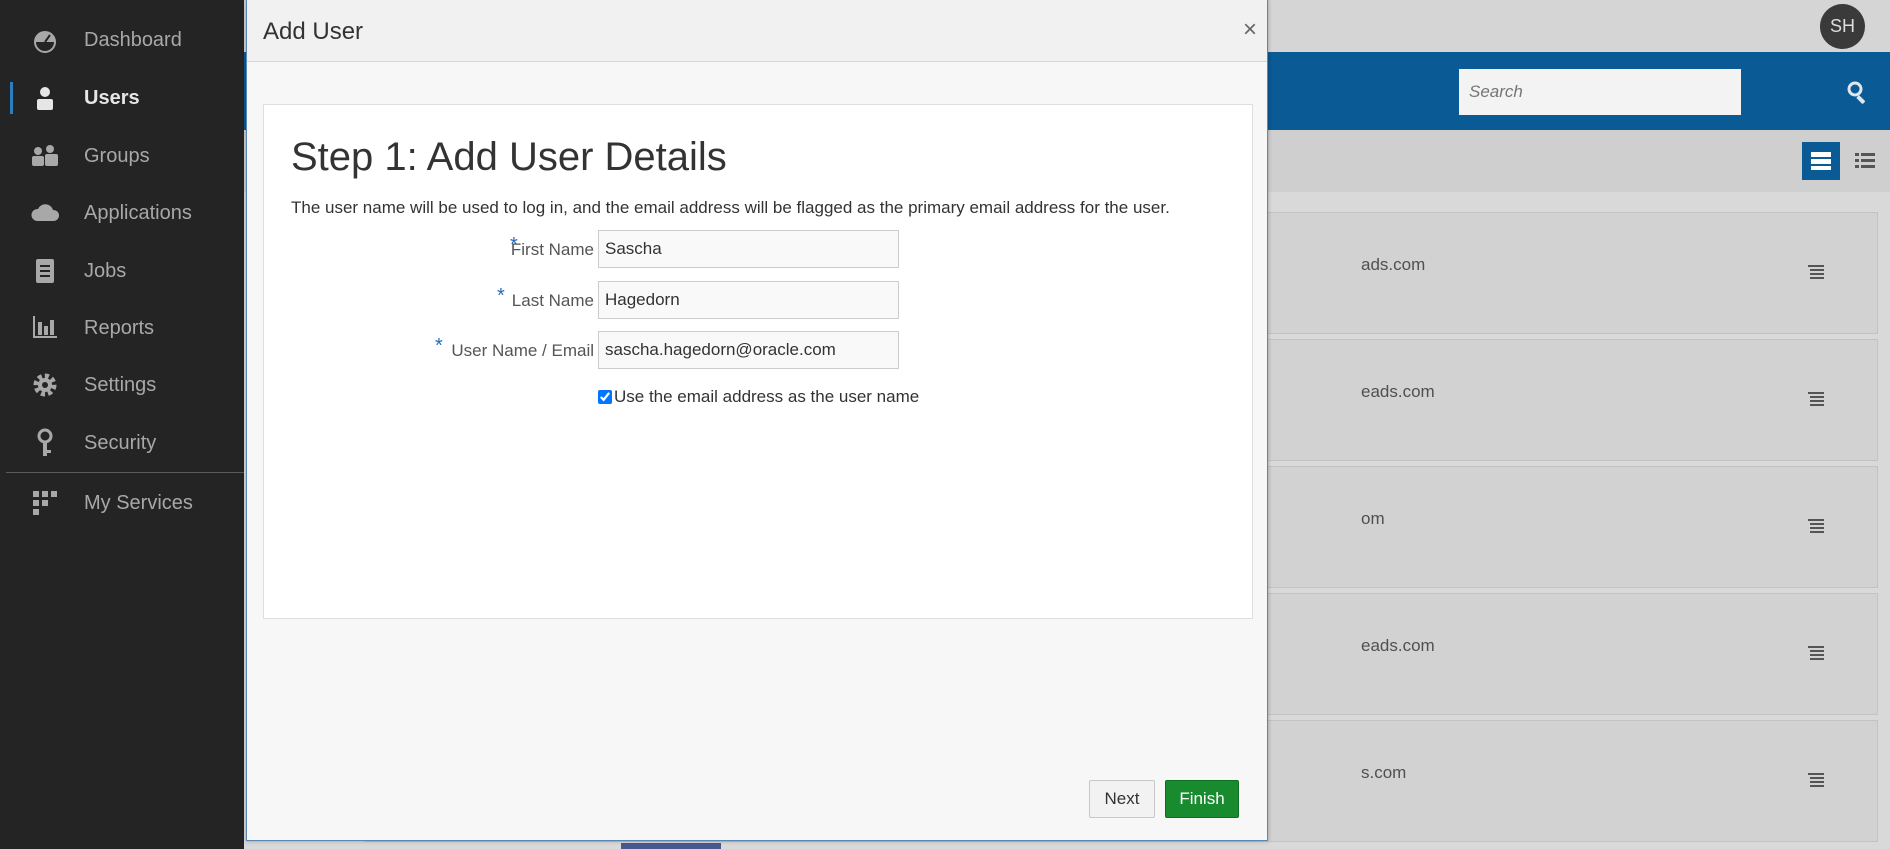 Image resolution: width=1890 pixels, height=849 pixels. What do you see at coordinates (552, 300) in the screenshot?
I see `last-name-label: Last Name` at bounding box center [552, 300].